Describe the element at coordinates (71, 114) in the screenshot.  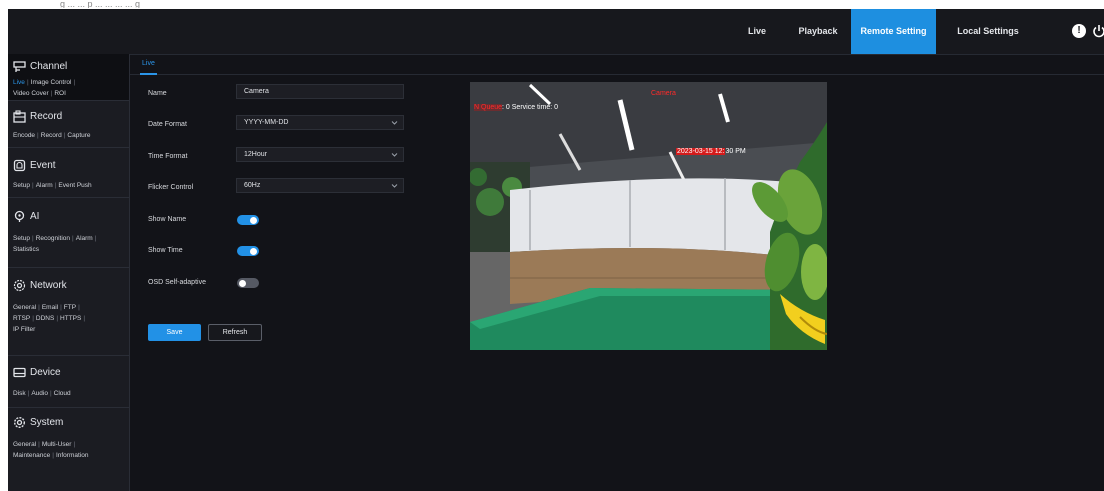
I see `sidebar-header-record: Record` at that location.